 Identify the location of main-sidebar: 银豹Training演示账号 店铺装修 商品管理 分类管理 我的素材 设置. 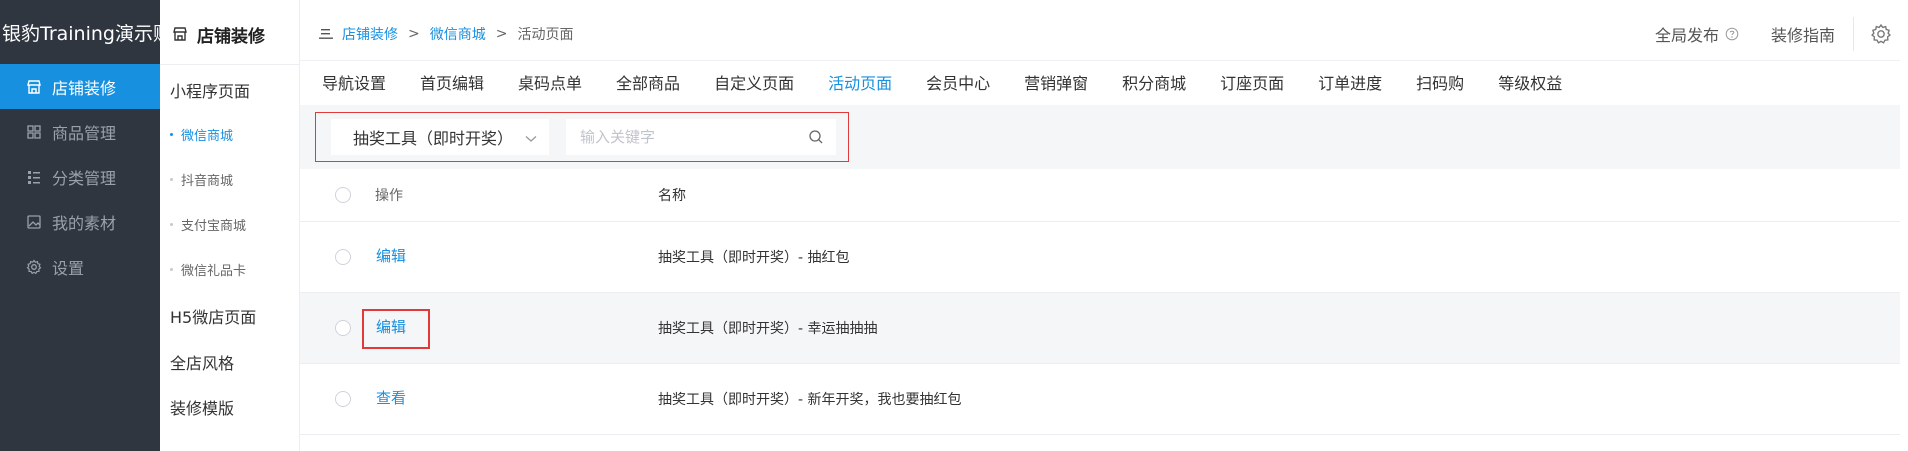
(80, 225).